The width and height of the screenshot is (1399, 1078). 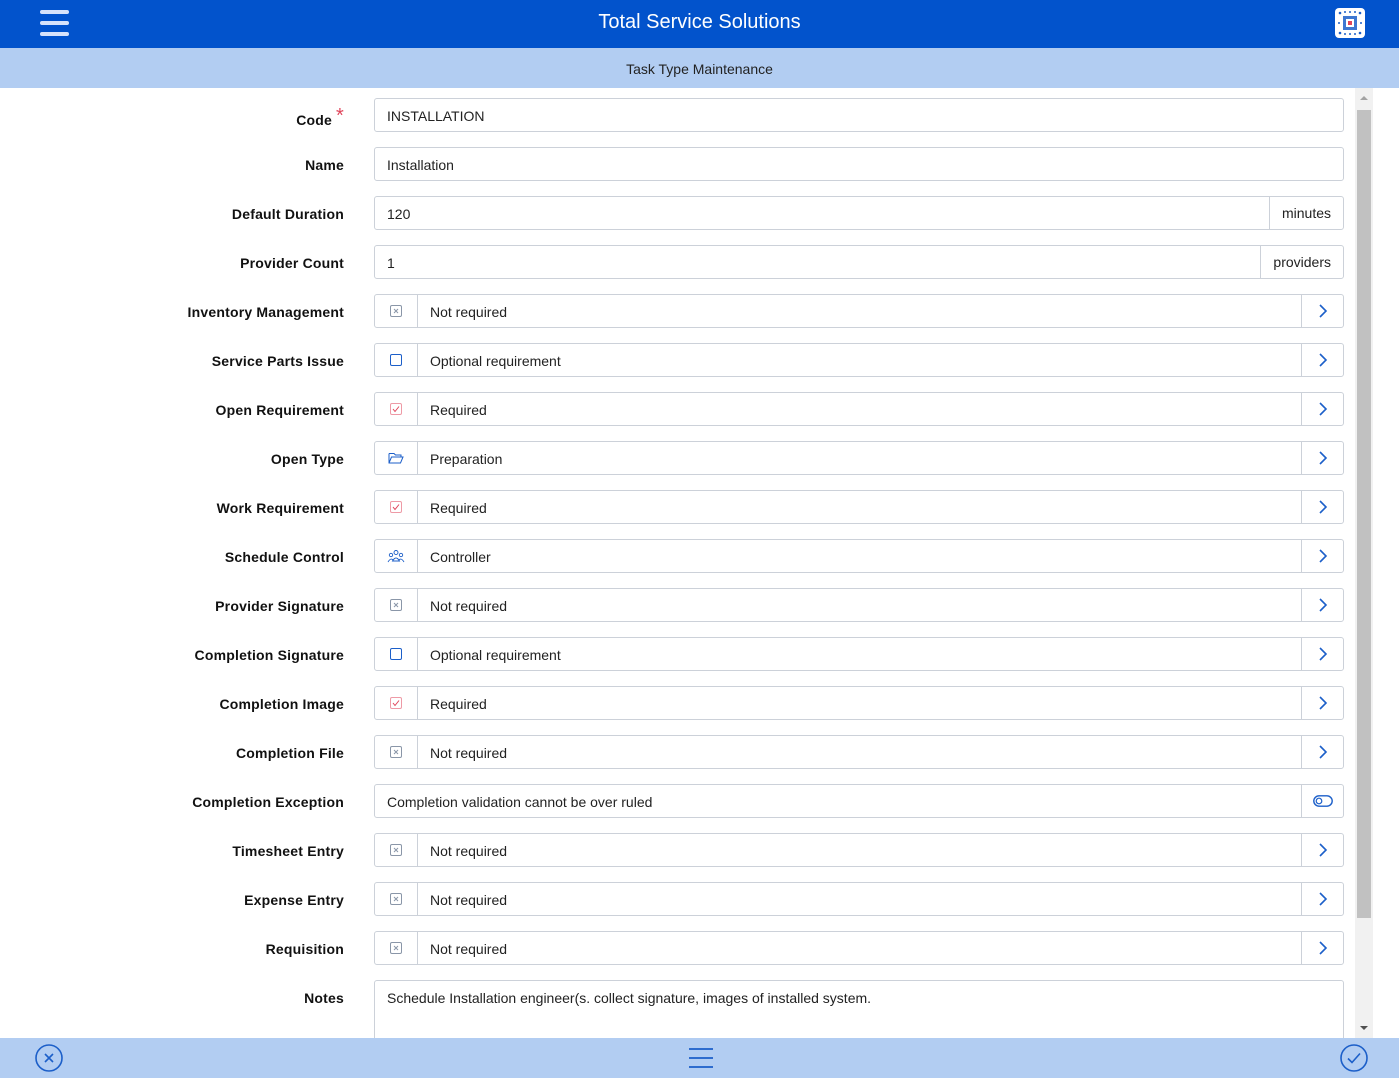 I want to click on provider-count-row: Provider Count 1 providers, so click(x=677, y=262).